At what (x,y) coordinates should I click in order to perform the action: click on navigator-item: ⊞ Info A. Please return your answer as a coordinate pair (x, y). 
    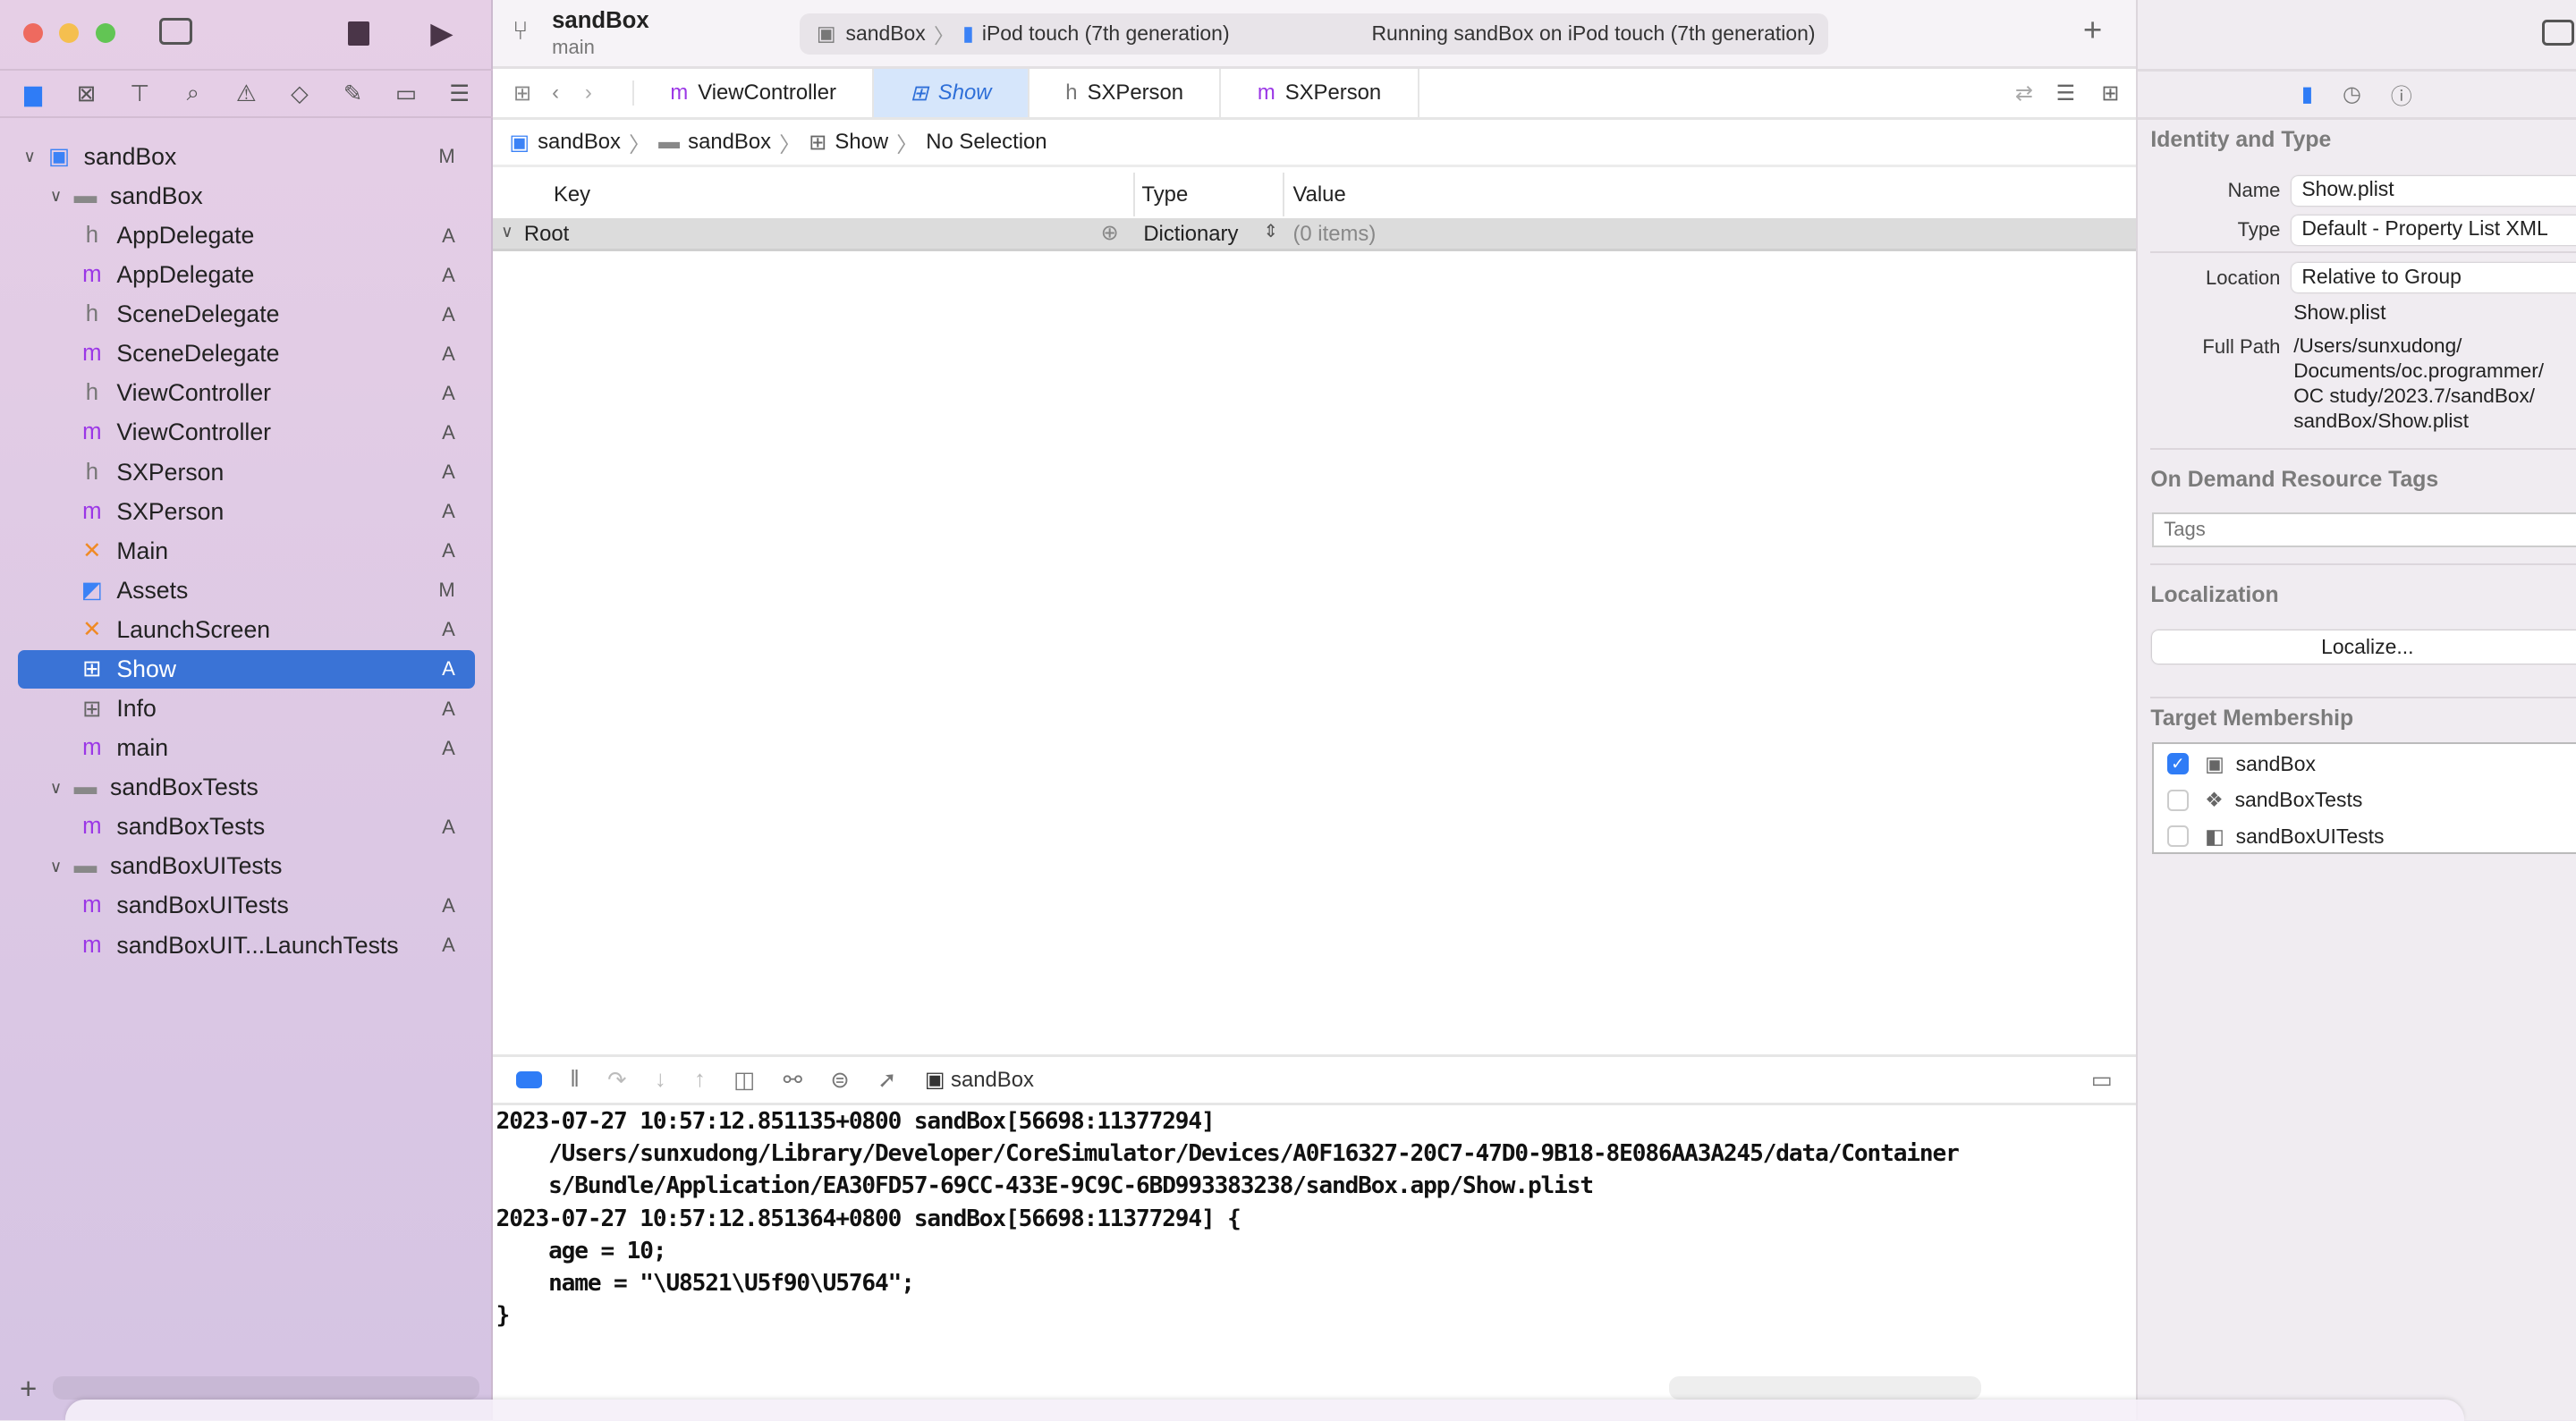
    Looking at the image, I should click on (246, 708).